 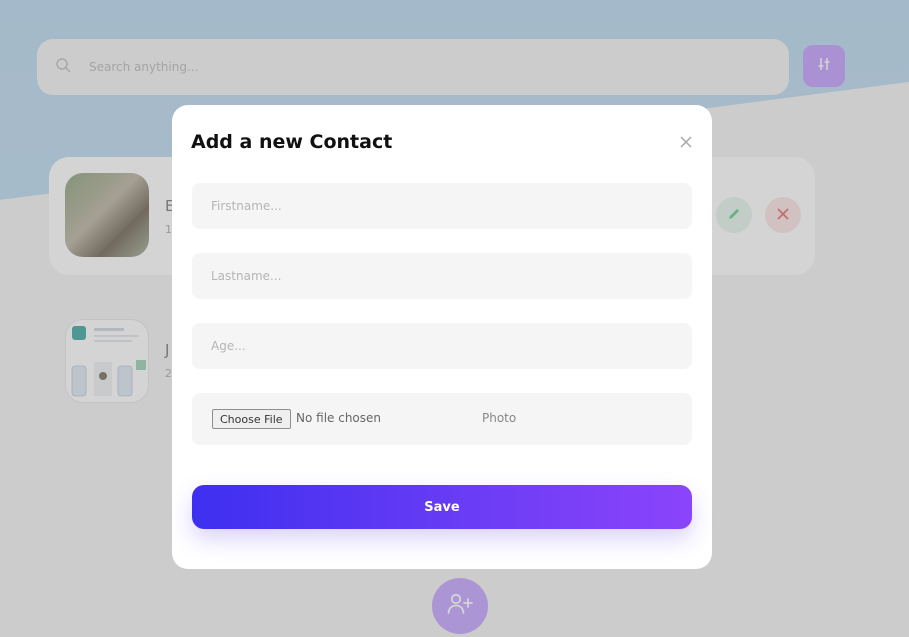 I want to click on close-button, so click(x=686, y=142).